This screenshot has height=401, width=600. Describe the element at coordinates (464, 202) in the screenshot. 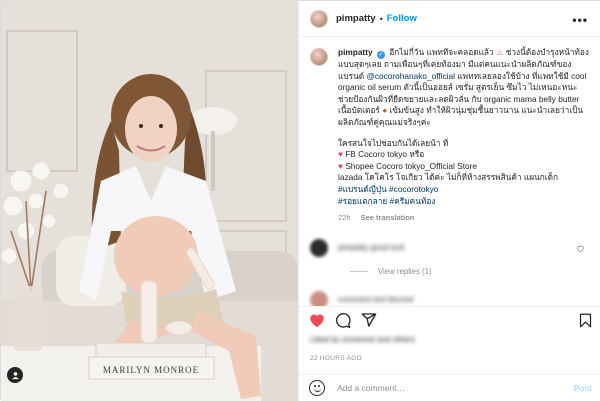

I see `hashtag-line-2: #รอยแตกลาย #ครีมคนท้อง` at that location.